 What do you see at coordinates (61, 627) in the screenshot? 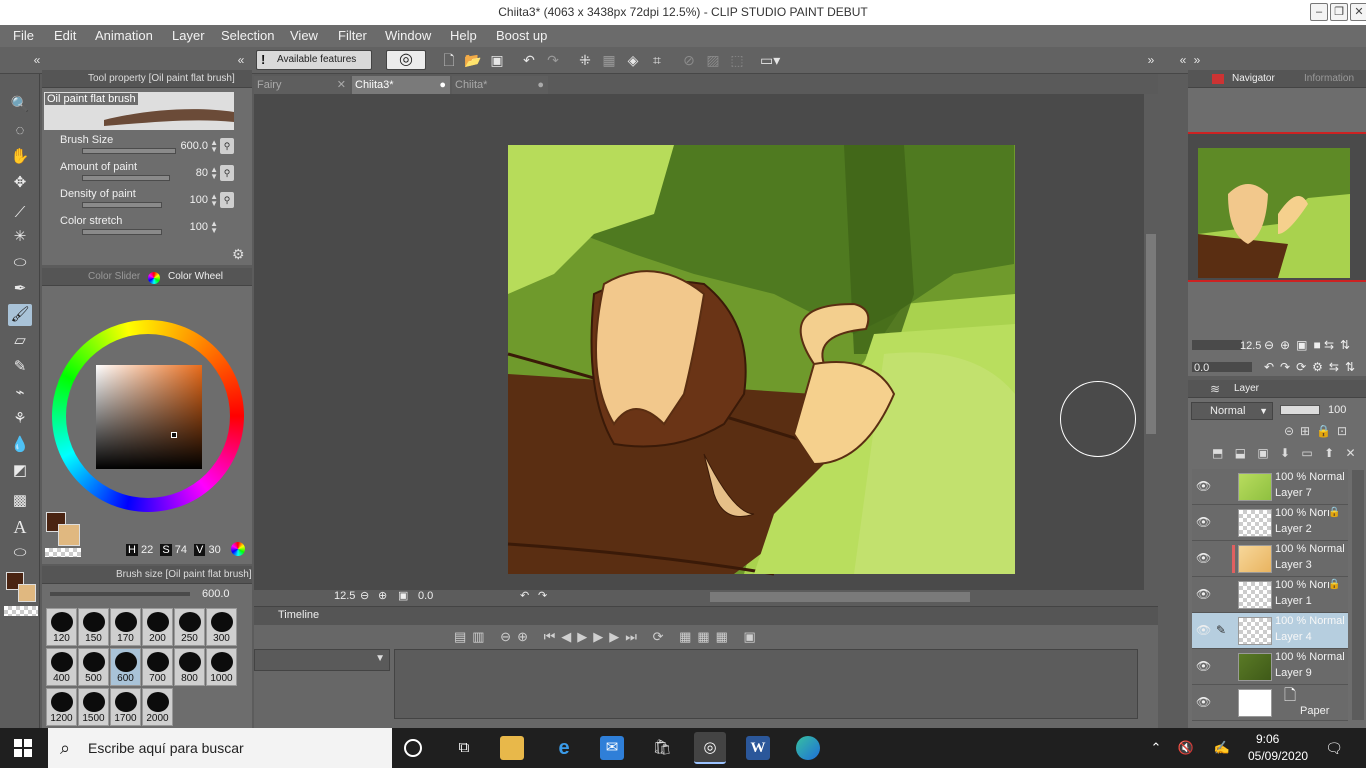
I see `brush-size-tile: 120` at bounding box center [61, 627].